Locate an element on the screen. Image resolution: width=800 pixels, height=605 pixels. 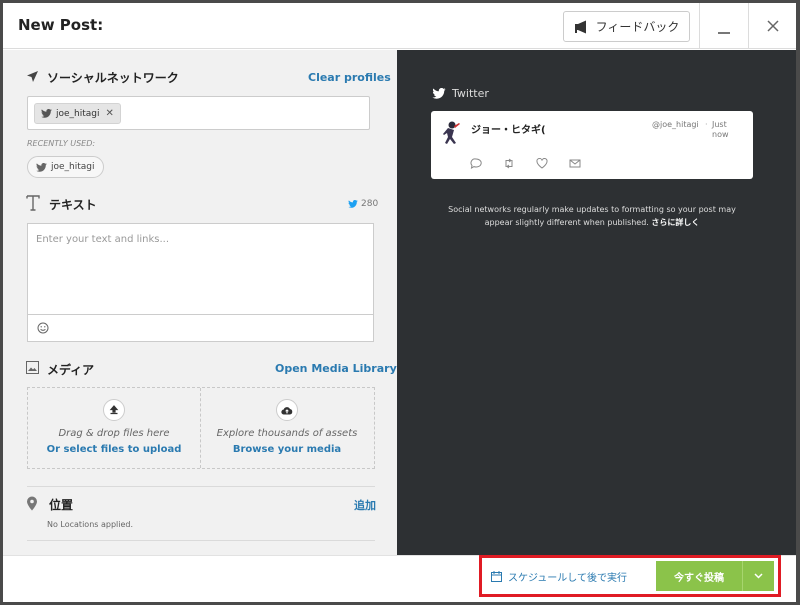
post-options-dropdown is located at coordinates (758, 576).